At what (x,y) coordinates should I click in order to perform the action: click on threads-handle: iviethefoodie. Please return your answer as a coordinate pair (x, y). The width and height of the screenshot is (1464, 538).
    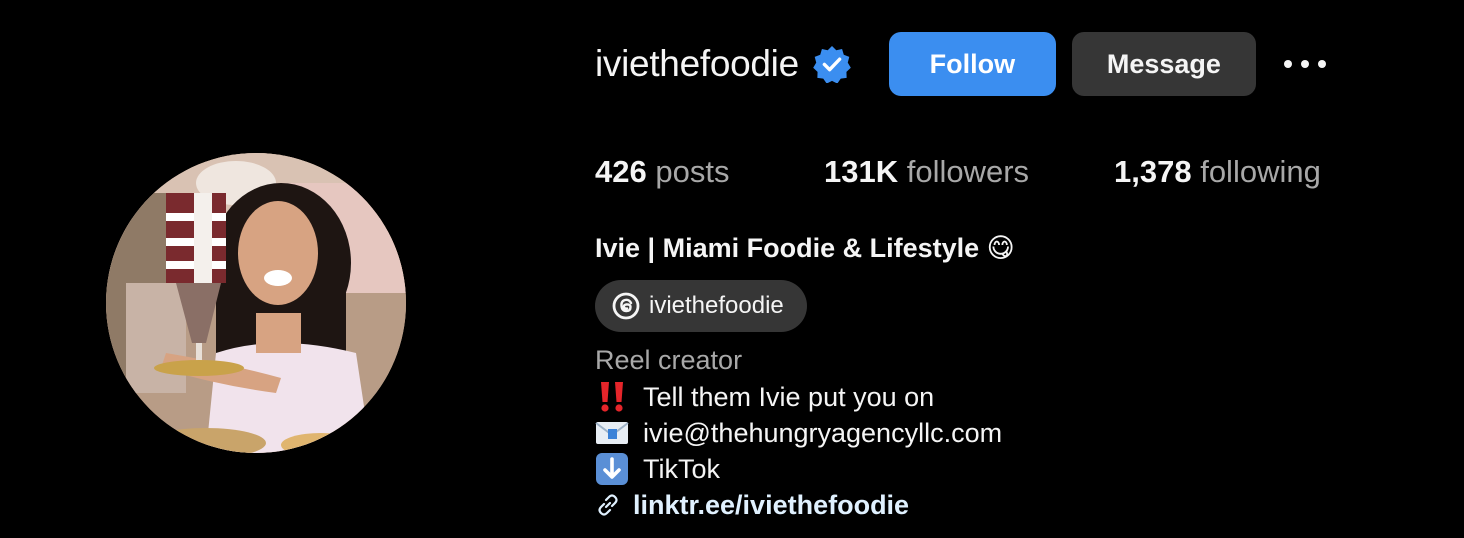
    Looking at the image, I should click on (716, 305).